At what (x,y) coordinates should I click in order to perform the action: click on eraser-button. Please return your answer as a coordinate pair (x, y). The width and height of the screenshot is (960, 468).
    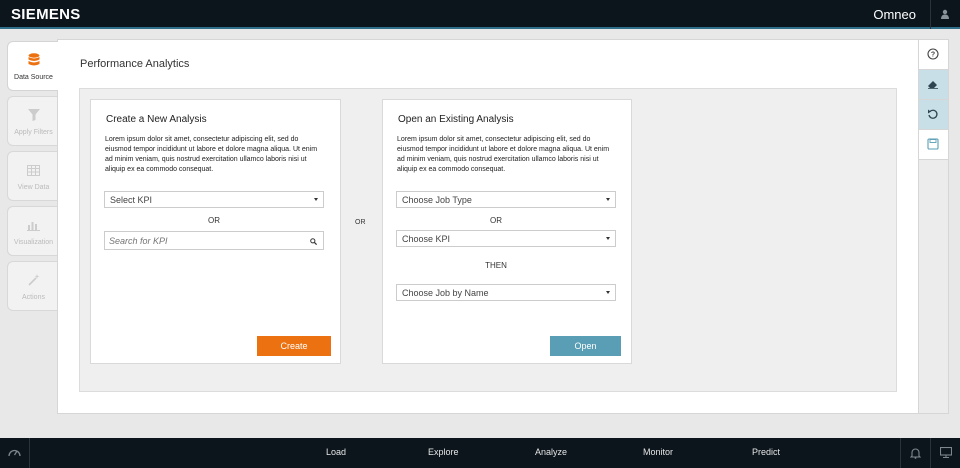
    Looking at the image, I should click on (933, 85).